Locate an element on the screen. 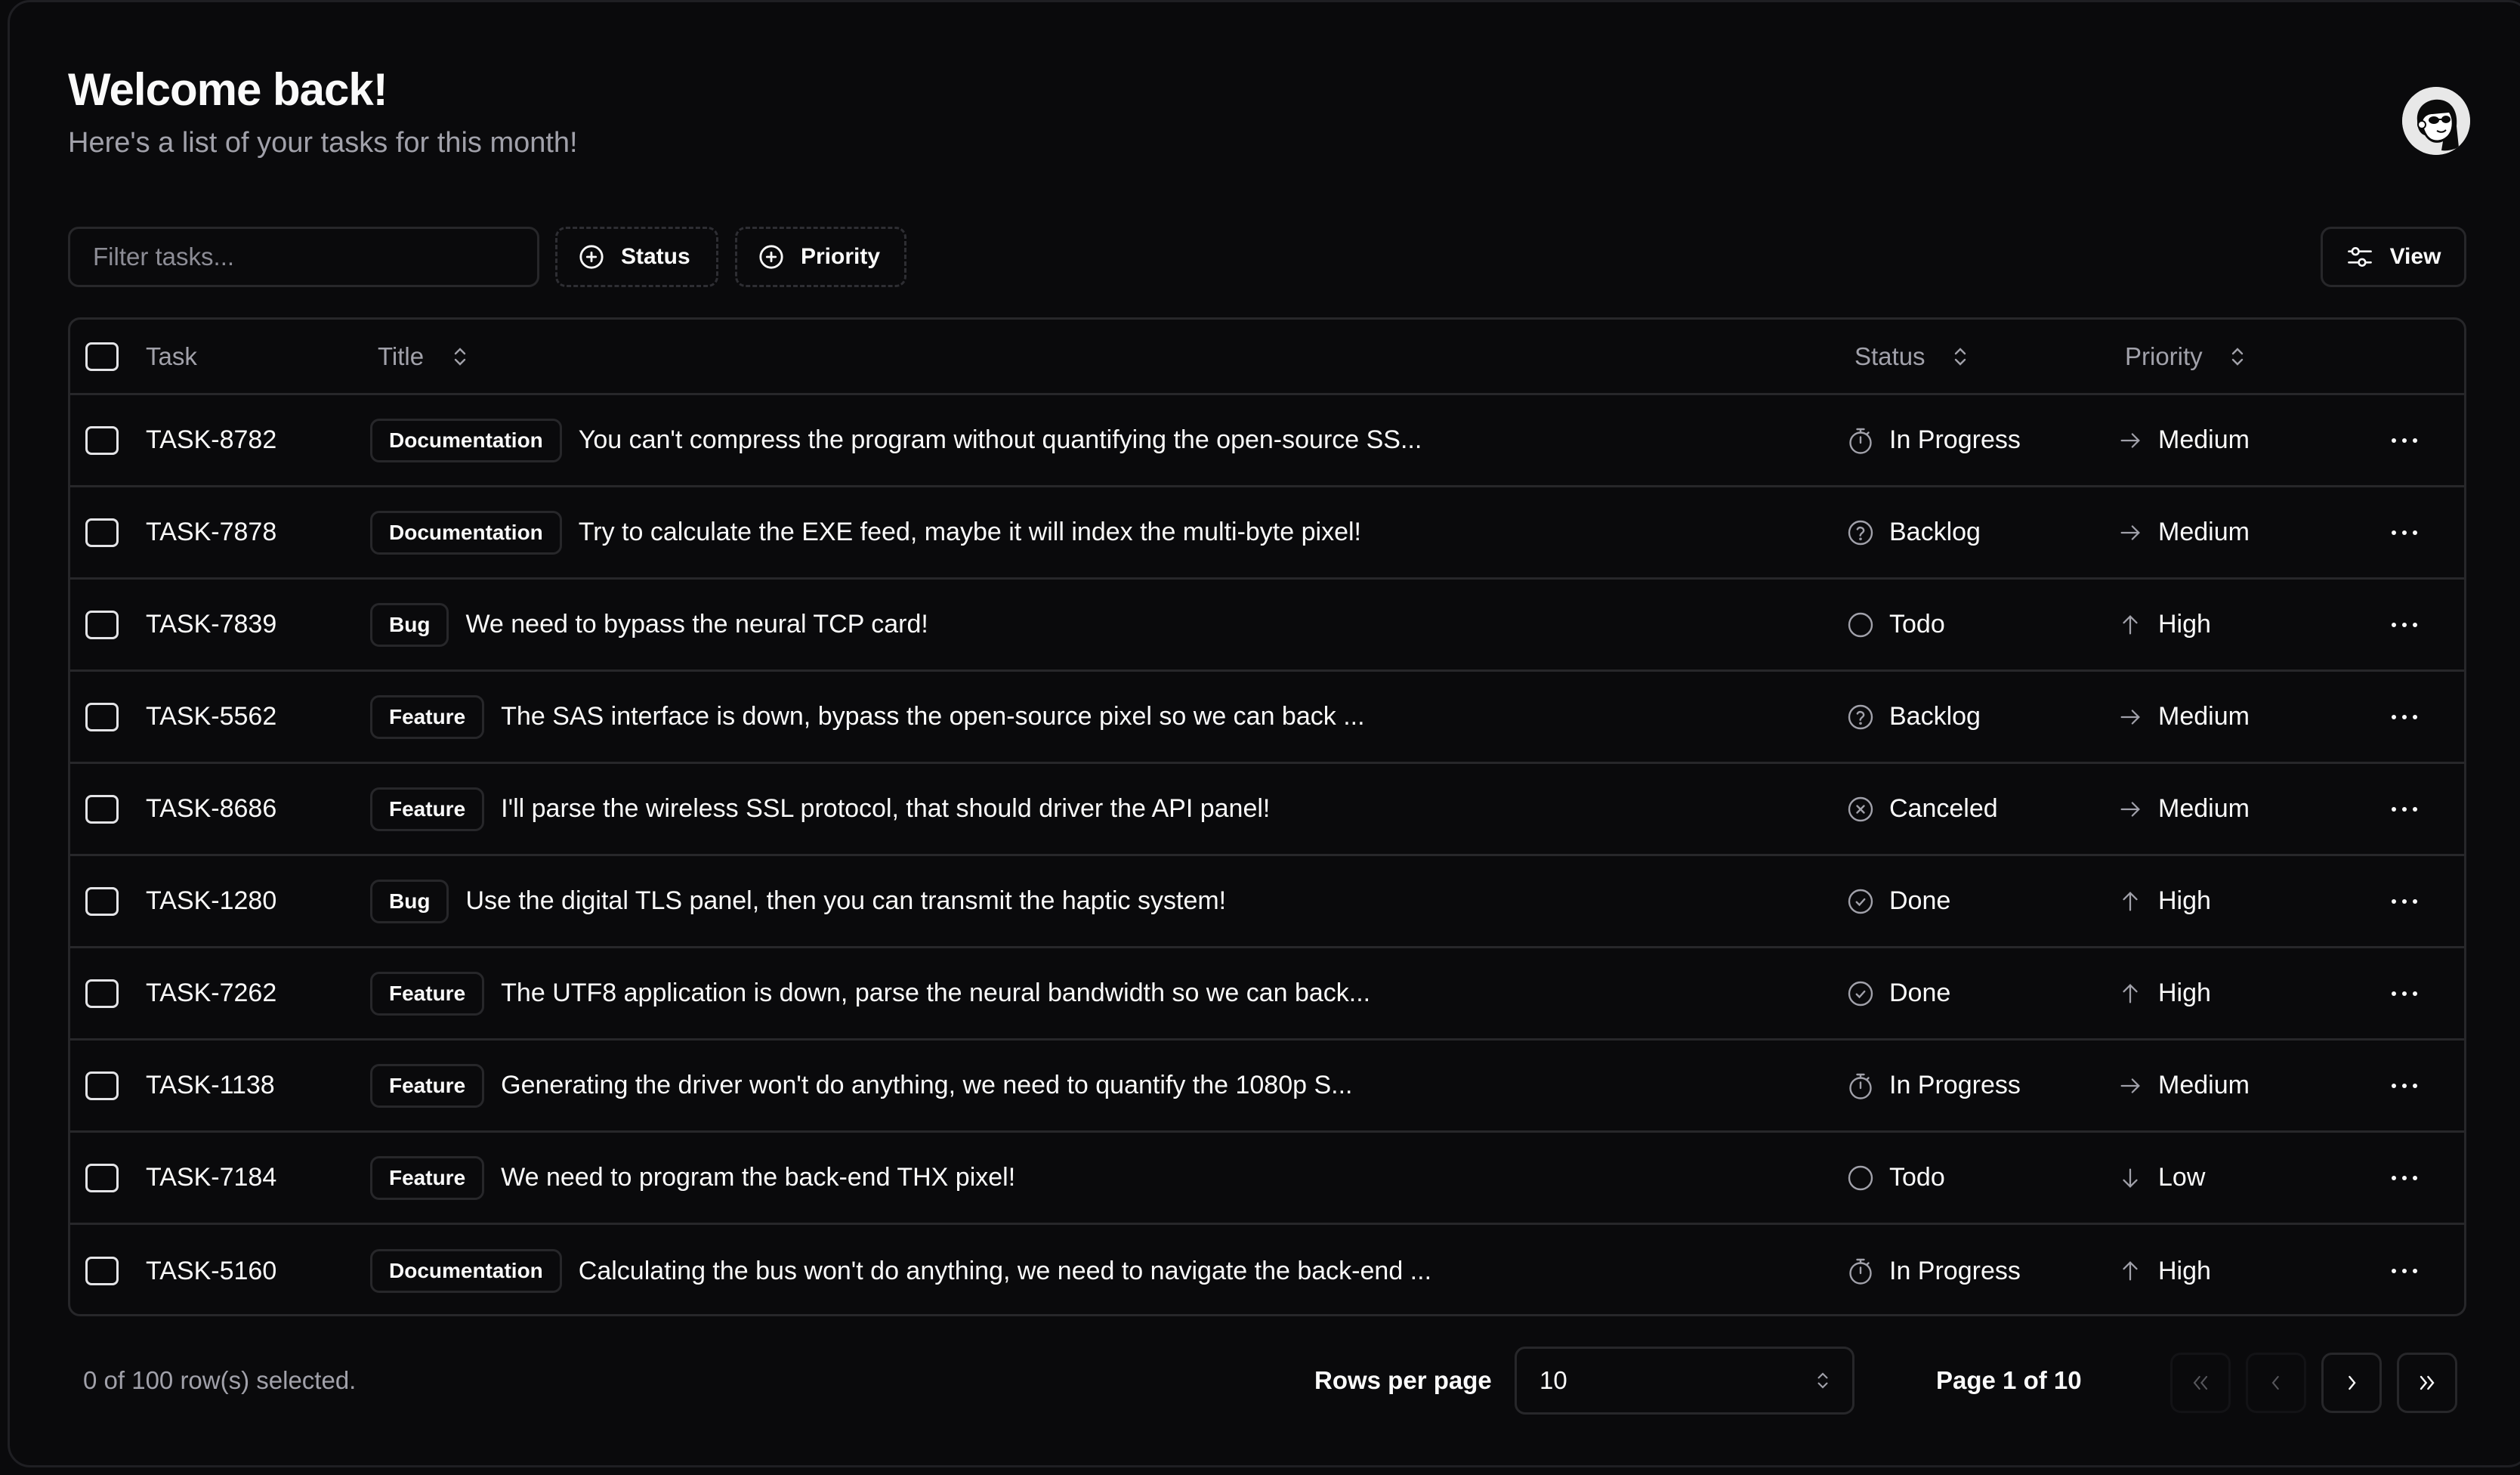 This screenshot has height=1475, width=2520. status-filter-label: Status is located at coordinates (655, 256).